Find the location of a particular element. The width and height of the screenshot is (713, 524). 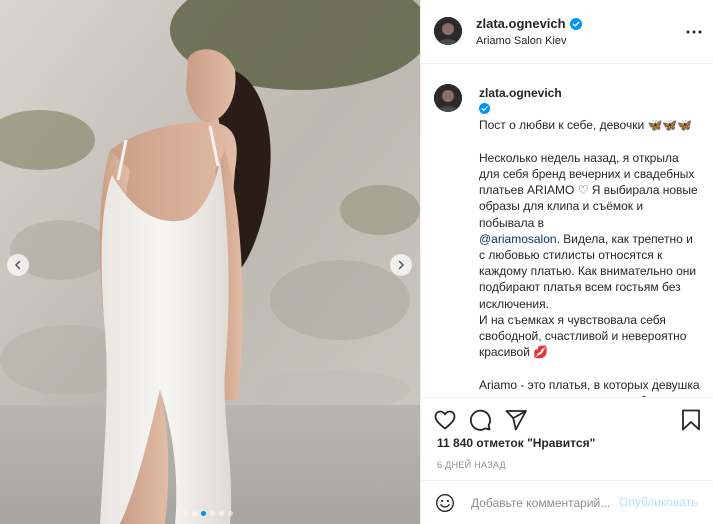

carousel-prev-button is located at coordinates (18, 265).